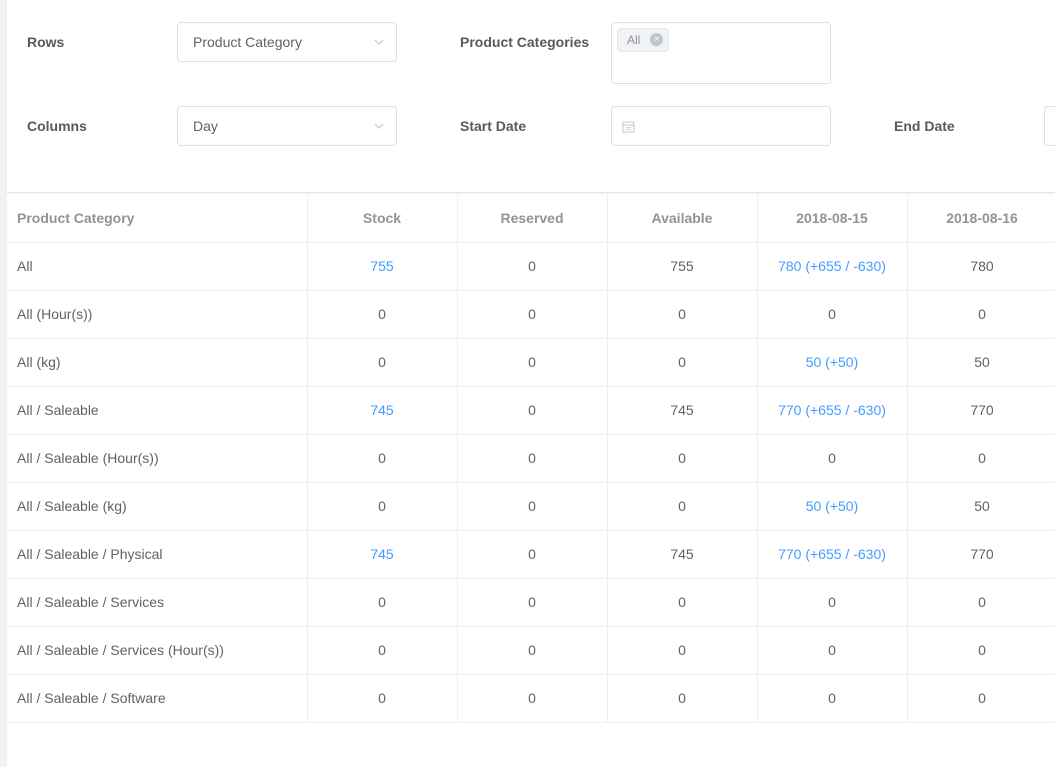  What do you see at coordinates (157, 602) in the screenshot?
I see `category-cell: All / Saleable / Services` at bounding box center [157, 602].